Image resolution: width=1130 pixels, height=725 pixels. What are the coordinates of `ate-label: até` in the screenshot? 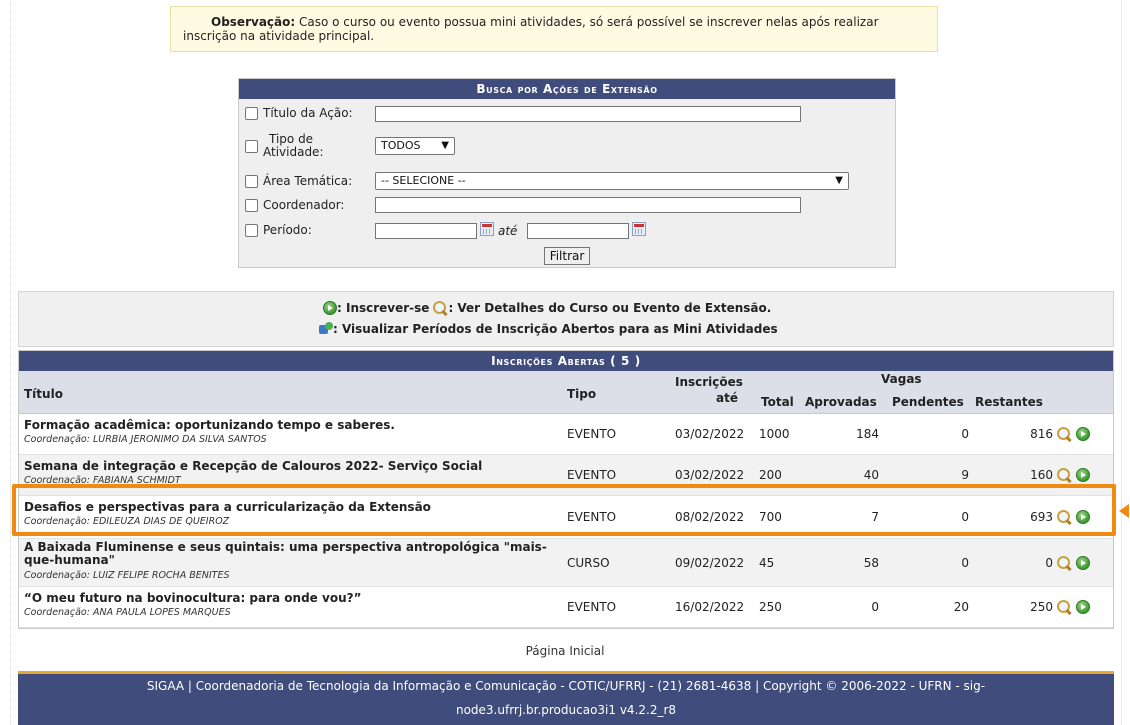 It's located at (508, 231).